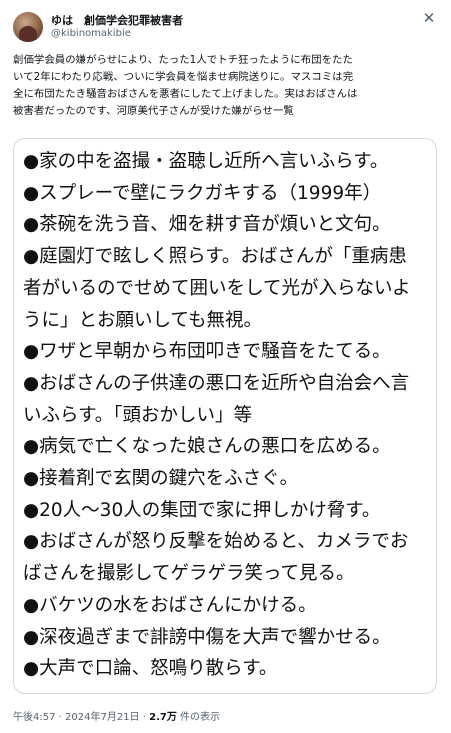  Describe the element at coordinates (207, 225) in the screenshot. I see `list-item: ●茶碗を洗う音、畑を耕す音が煩いと文句。` at that location.